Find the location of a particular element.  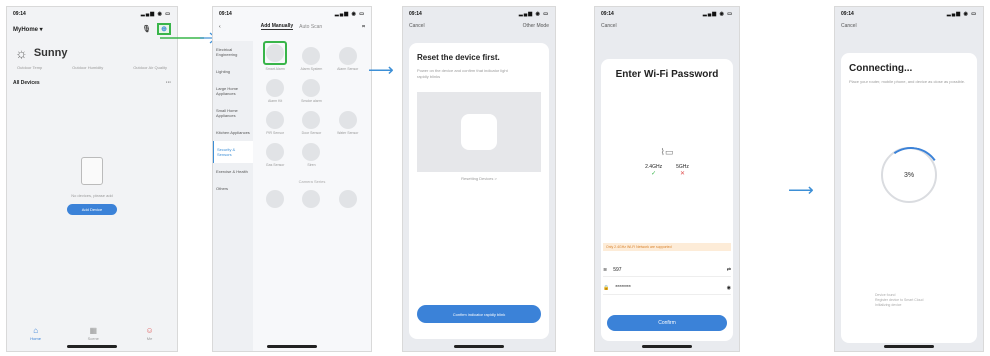

device-tile: Smoke alarm is located at coordinates (311, 91).